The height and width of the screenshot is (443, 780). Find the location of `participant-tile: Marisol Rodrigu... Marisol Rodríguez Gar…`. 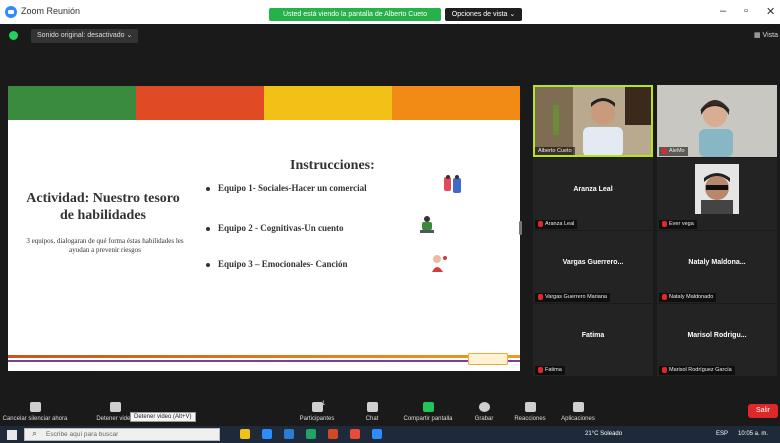

participant-tile: Marisol Rodrigu... Marisol Rodríguez Gar… is located at coordinates (717, 340).